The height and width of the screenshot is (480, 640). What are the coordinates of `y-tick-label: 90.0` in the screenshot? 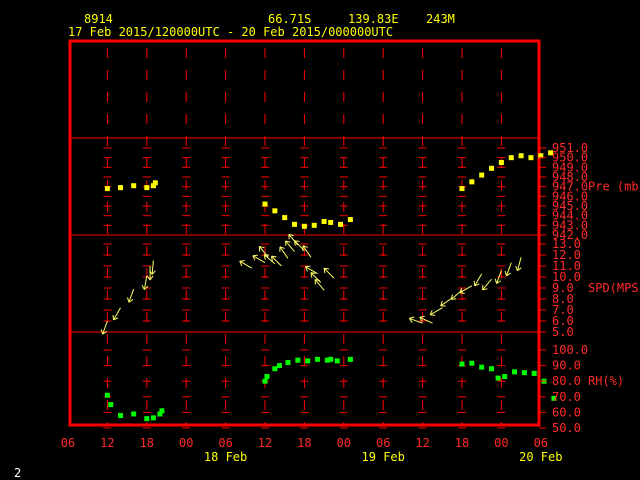 It's located at (566, 366).